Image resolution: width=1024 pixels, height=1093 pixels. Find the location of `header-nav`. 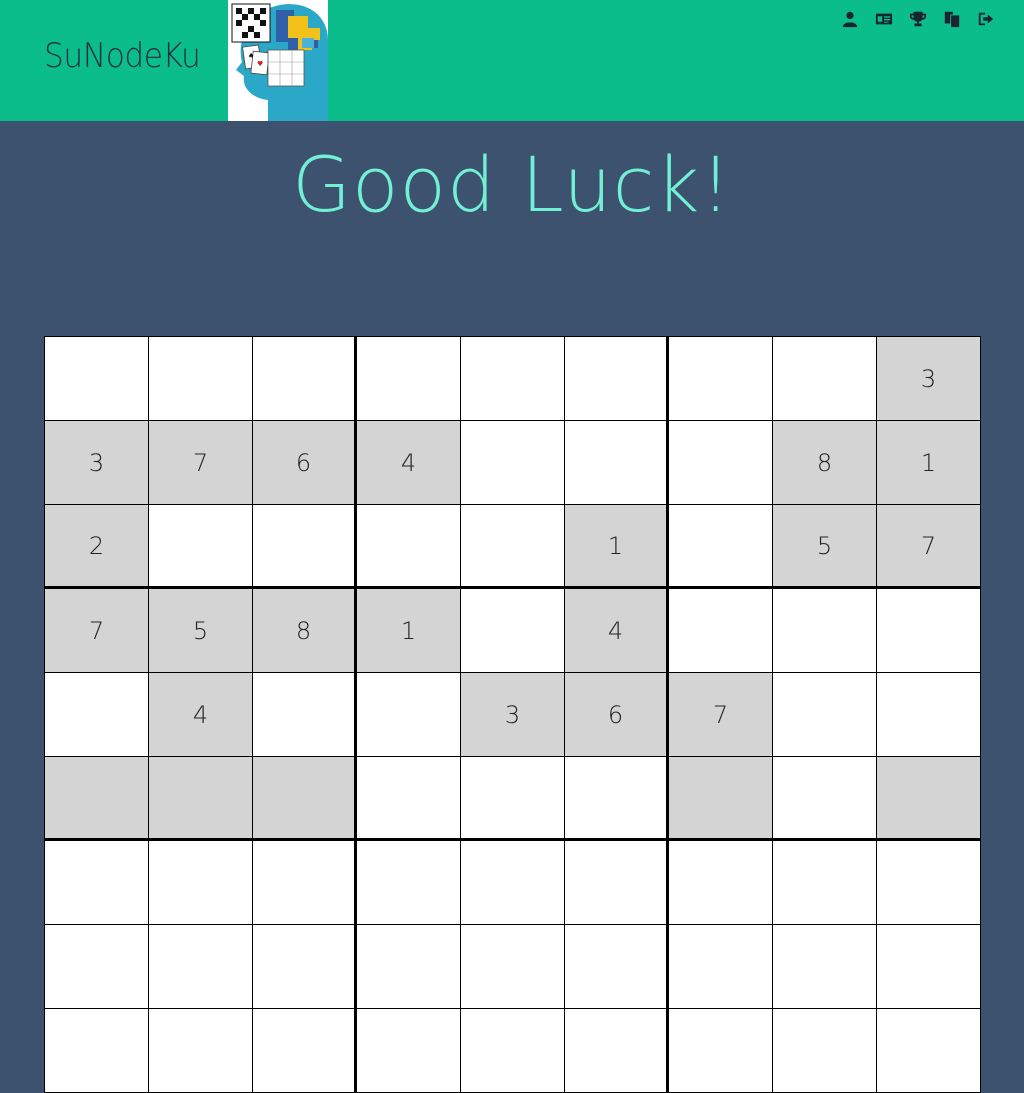

header-nav is located at coordinates (918, 19).